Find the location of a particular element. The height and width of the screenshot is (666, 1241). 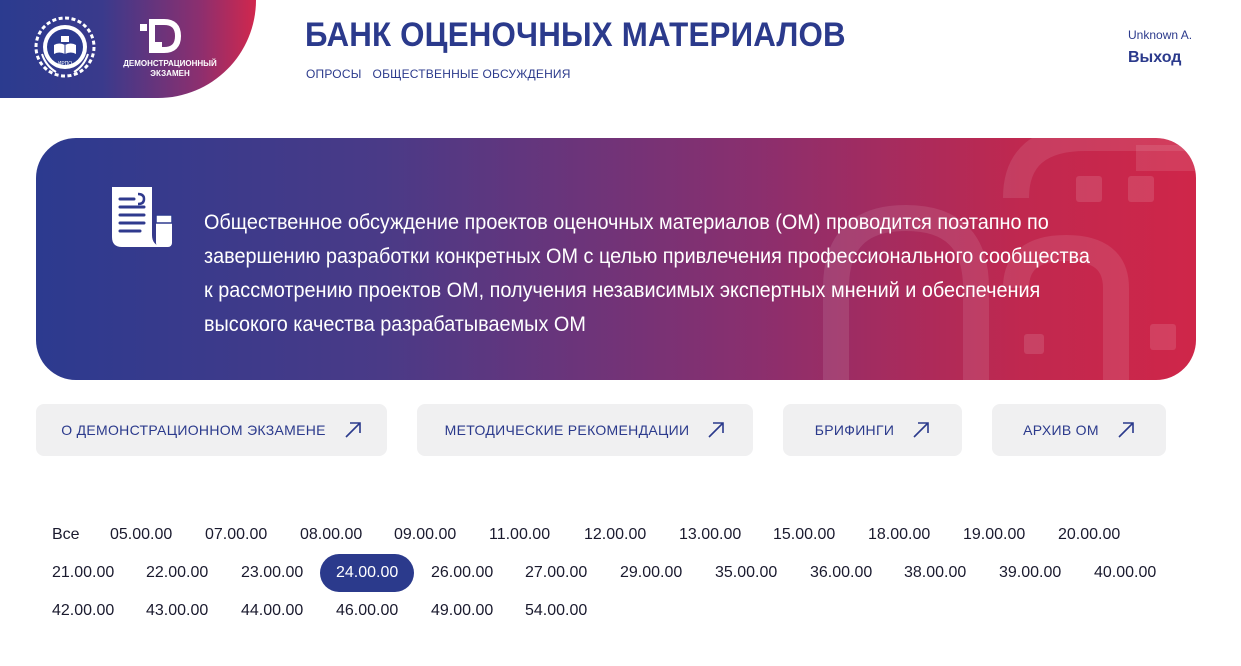

code-filter-item: 26.00.00 is located at coordinates (462, 573).